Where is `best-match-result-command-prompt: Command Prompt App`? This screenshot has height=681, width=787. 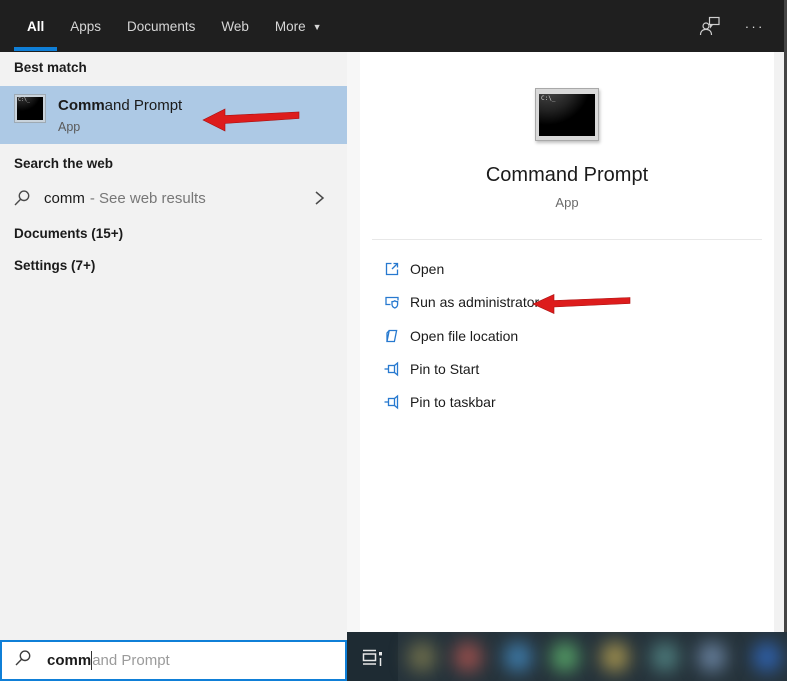
best-match-result-command-prompt: Command Prompt App is located at coordinates (173, 115).